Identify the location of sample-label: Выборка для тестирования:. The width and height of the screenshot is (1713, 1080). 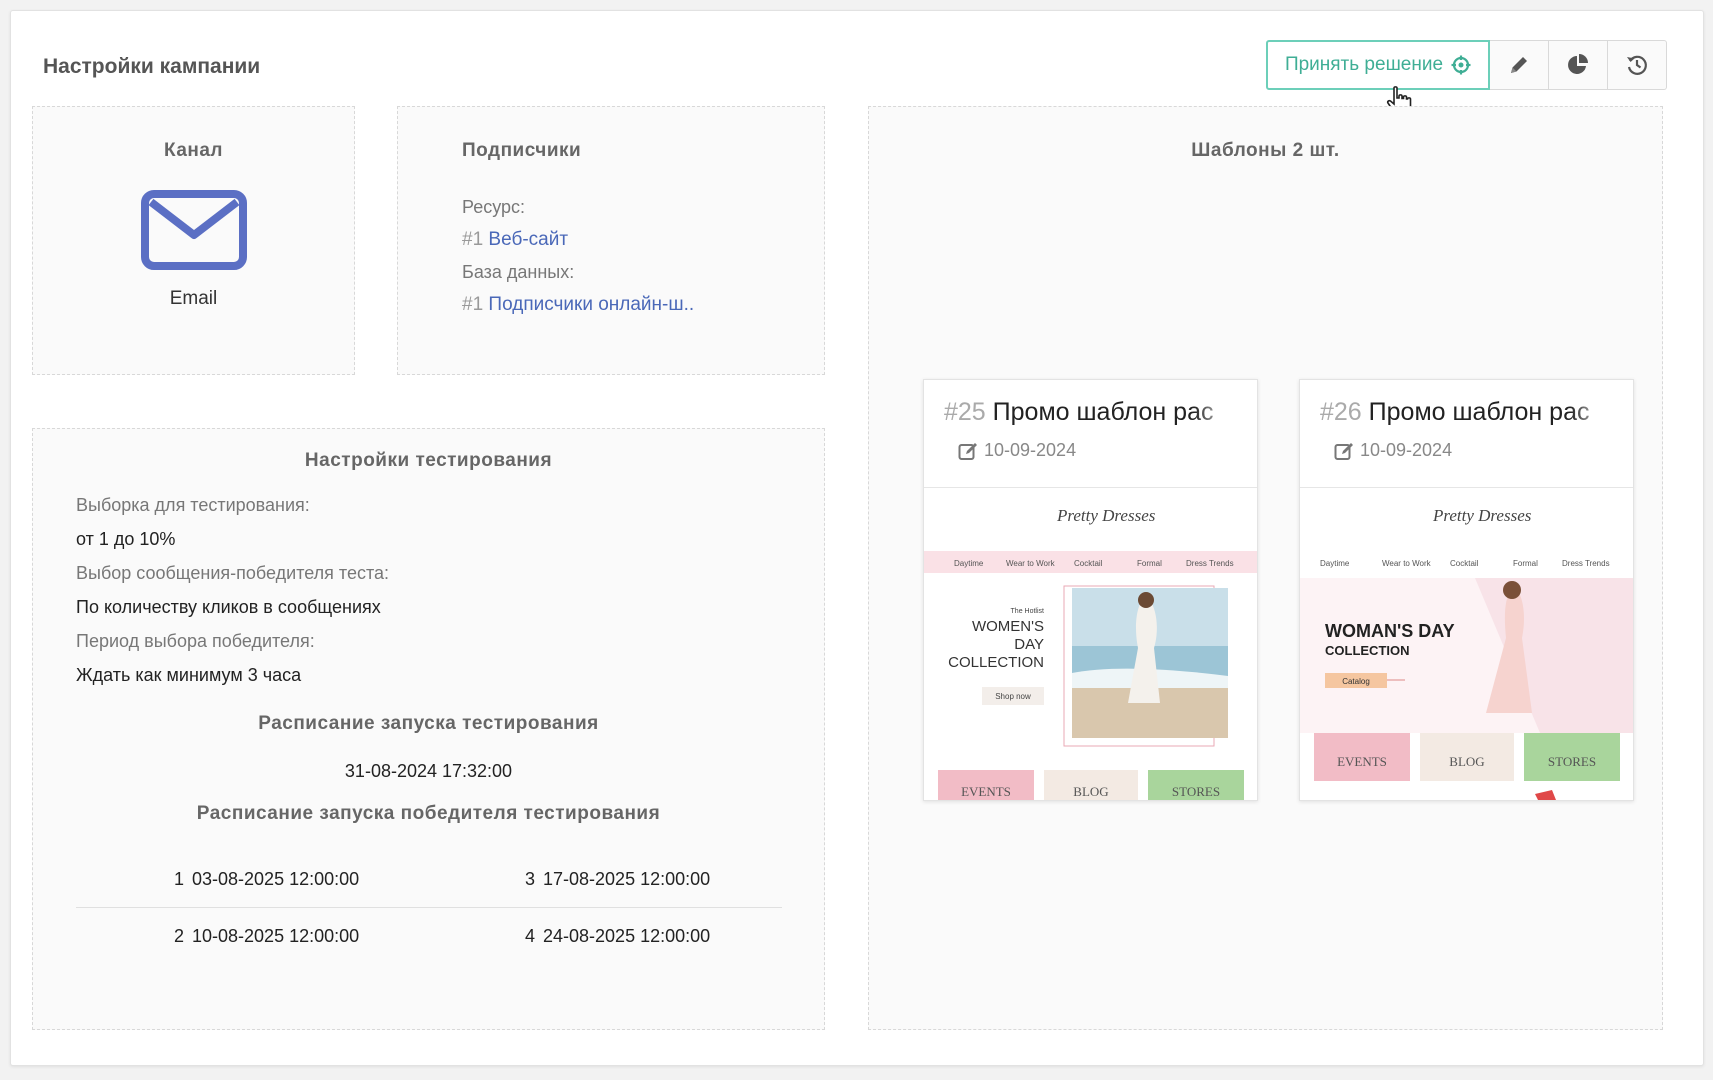
(193, 505).